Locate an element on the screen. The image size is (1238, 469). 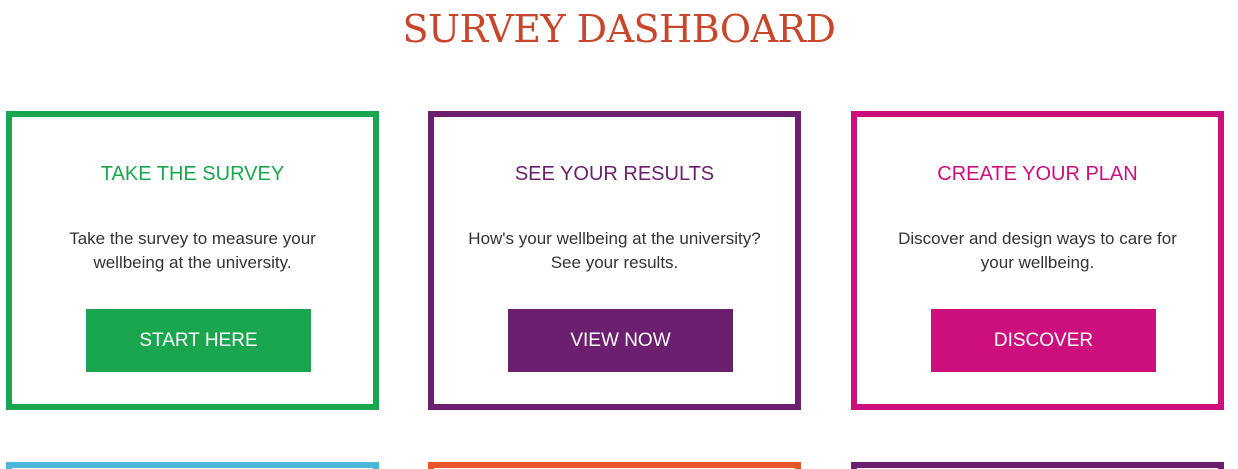
view-now-button: VIEW NOW is located at coordinates (620, 340).